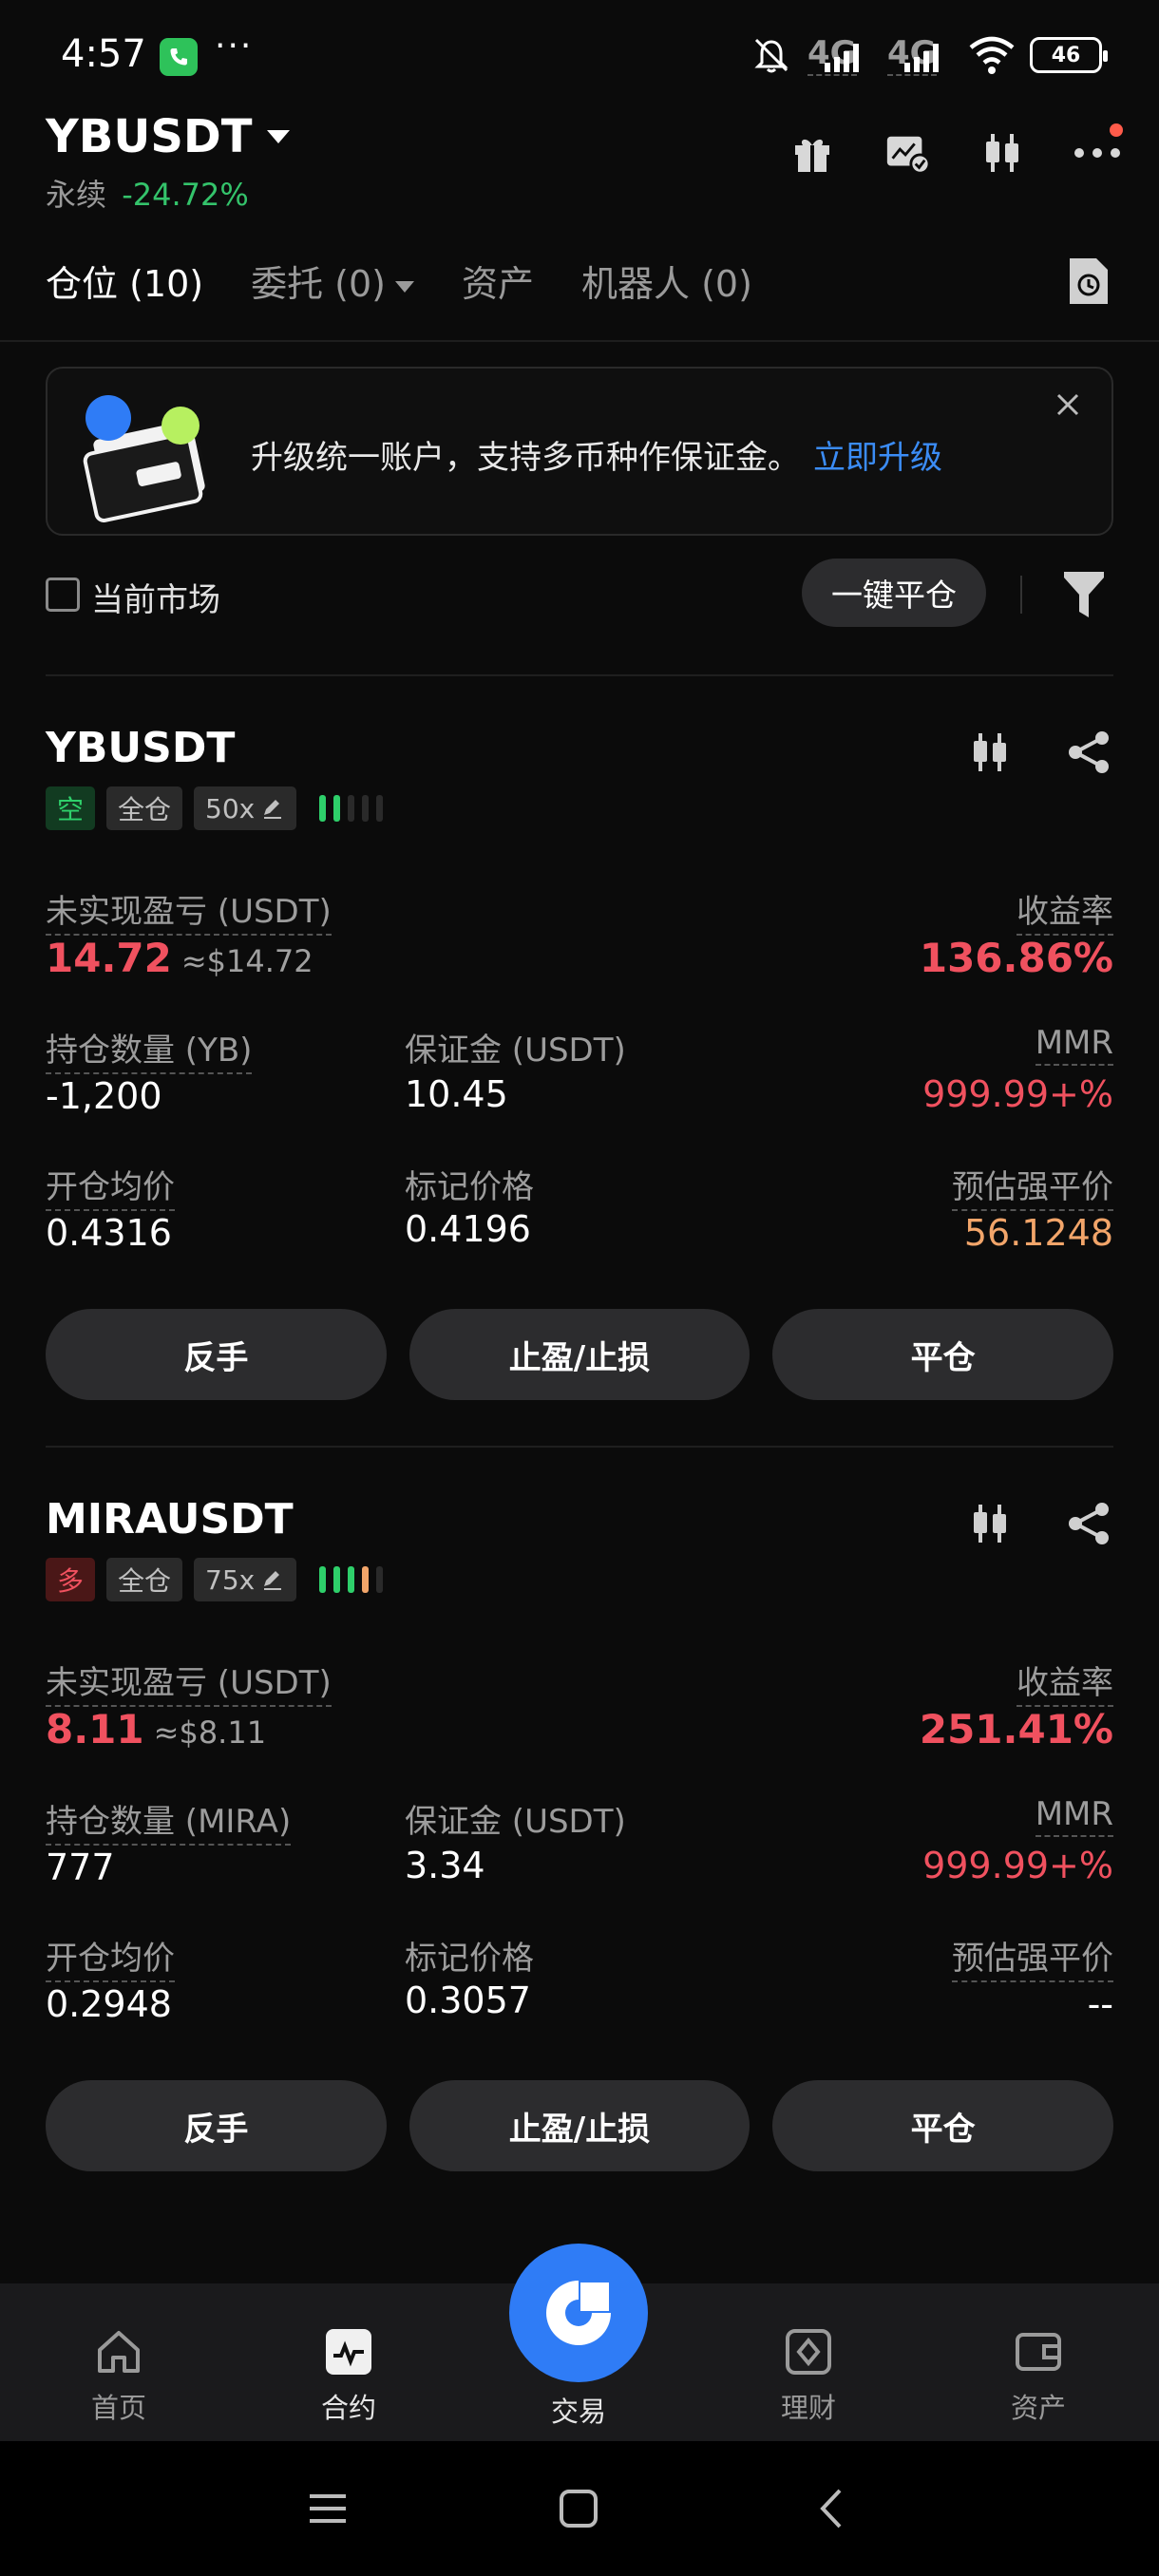 This screenshot has width=1159, height=2576. I want to click on quantity-label: 持仓数量 (MIRA), so click(169, 1820).